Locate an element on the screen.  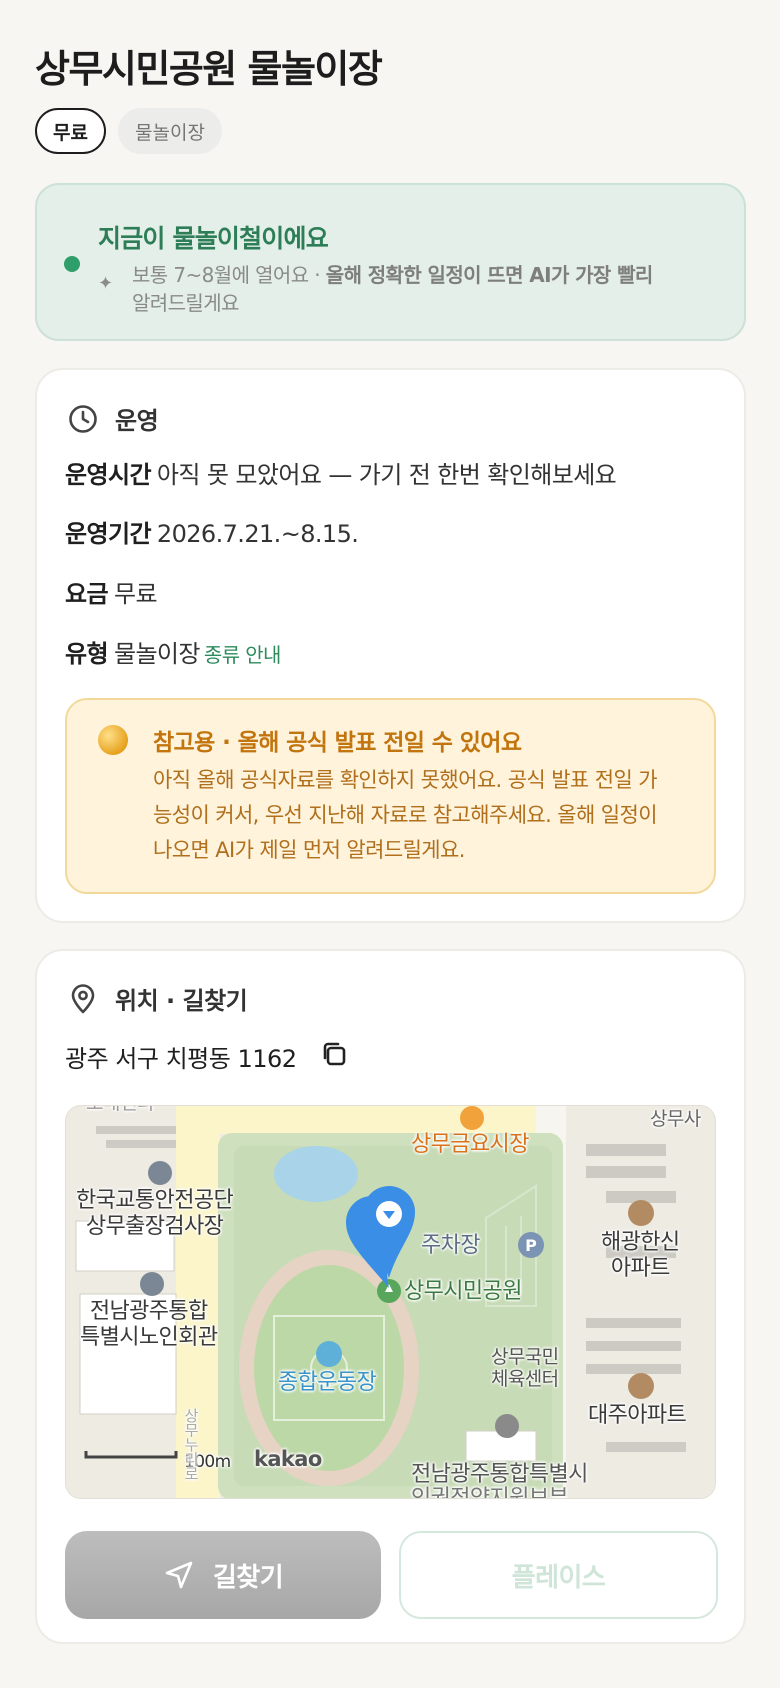
sparkle-icon: ✦ is located at coordinates (106, 283).